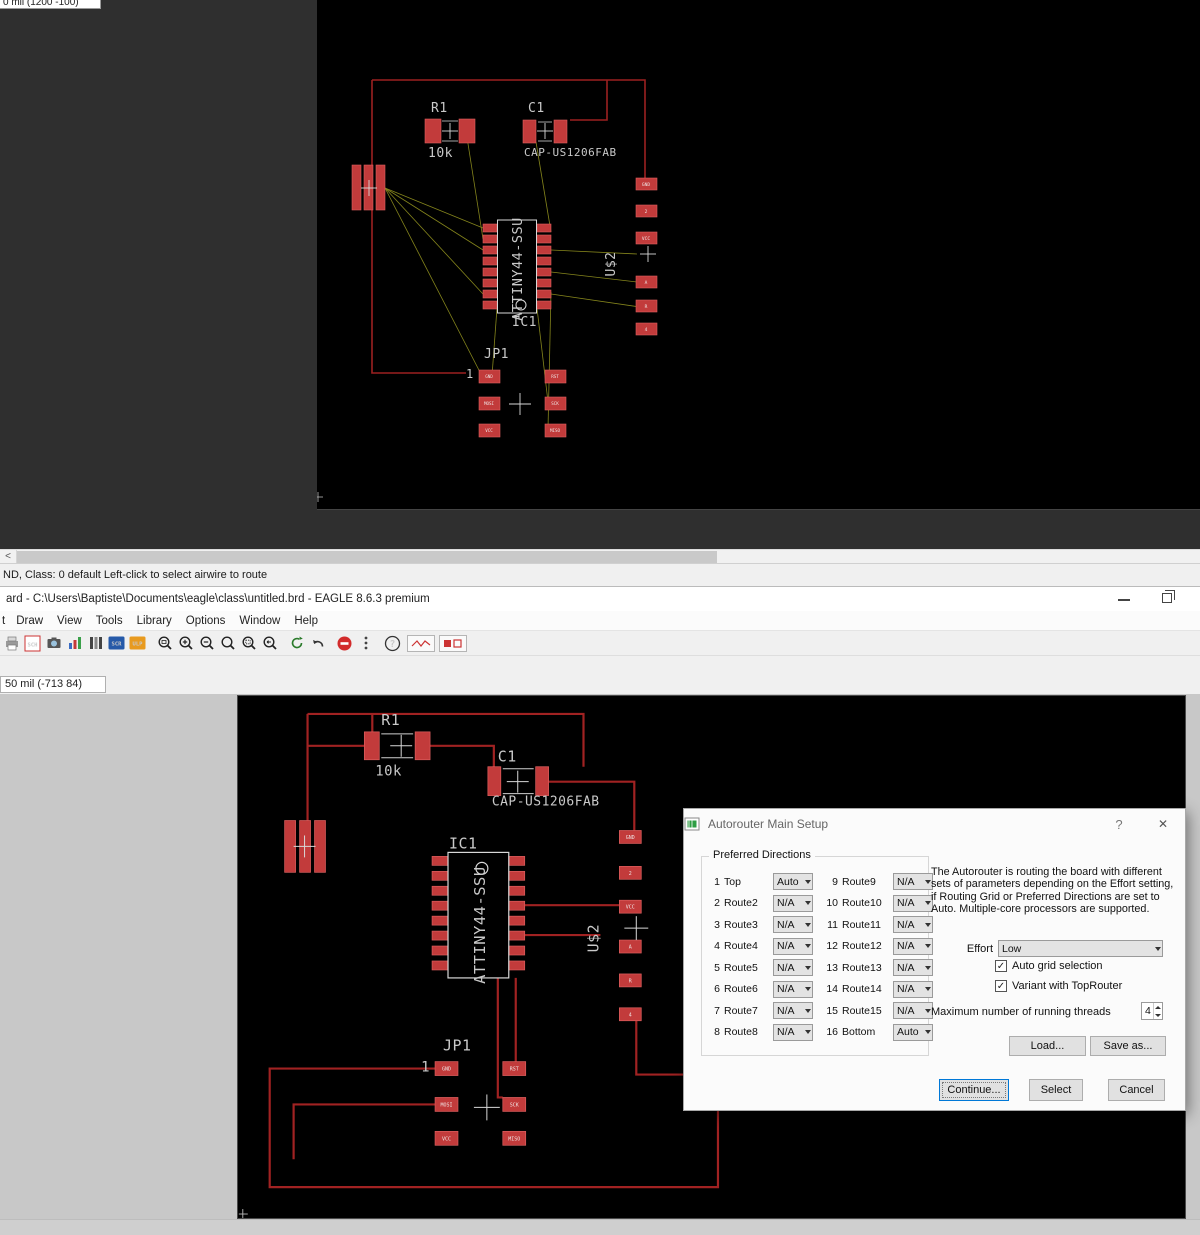 Image resolution: width=1200 pixels, height=1235 pixels. What do you see at coordinates (762, 855) in the screenshot?
I see `group-title: Preferred Directions` at bounding box center [762, 855].